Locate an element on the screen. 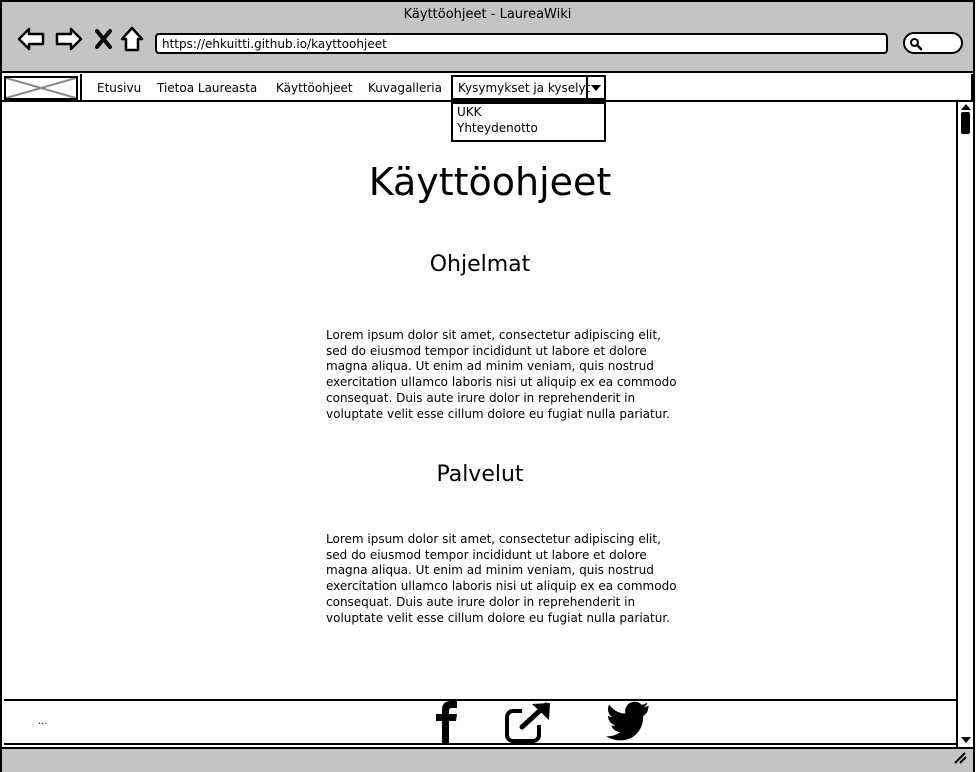  nav-item-kuvagalleria: Kuvagalleria is located at coordinates (405, 88).